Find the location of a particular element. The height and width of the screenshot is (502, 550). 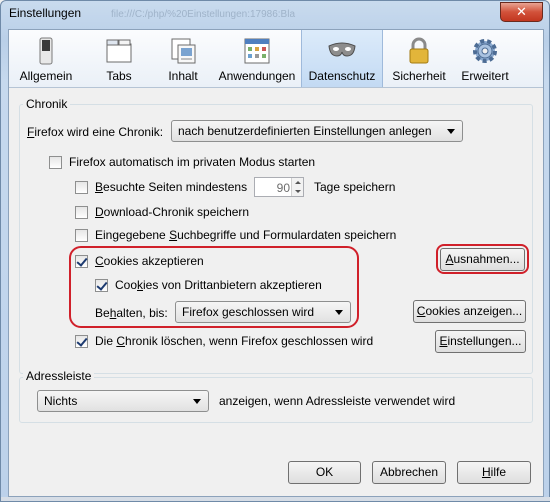

tab-erweitert: Erweitert is located at coordinates (485, 58).